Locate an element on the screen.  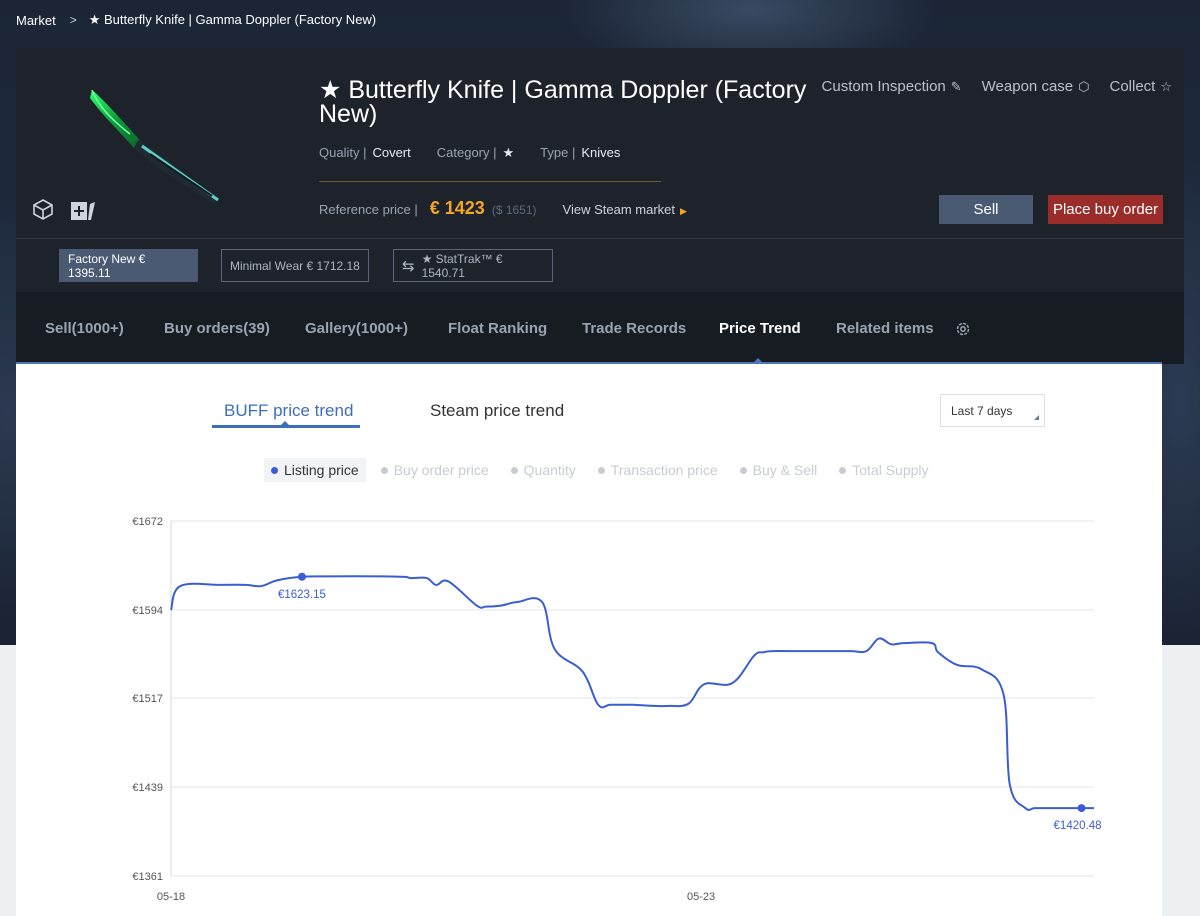
type-label: Type | is located at coordinates (558, 152).